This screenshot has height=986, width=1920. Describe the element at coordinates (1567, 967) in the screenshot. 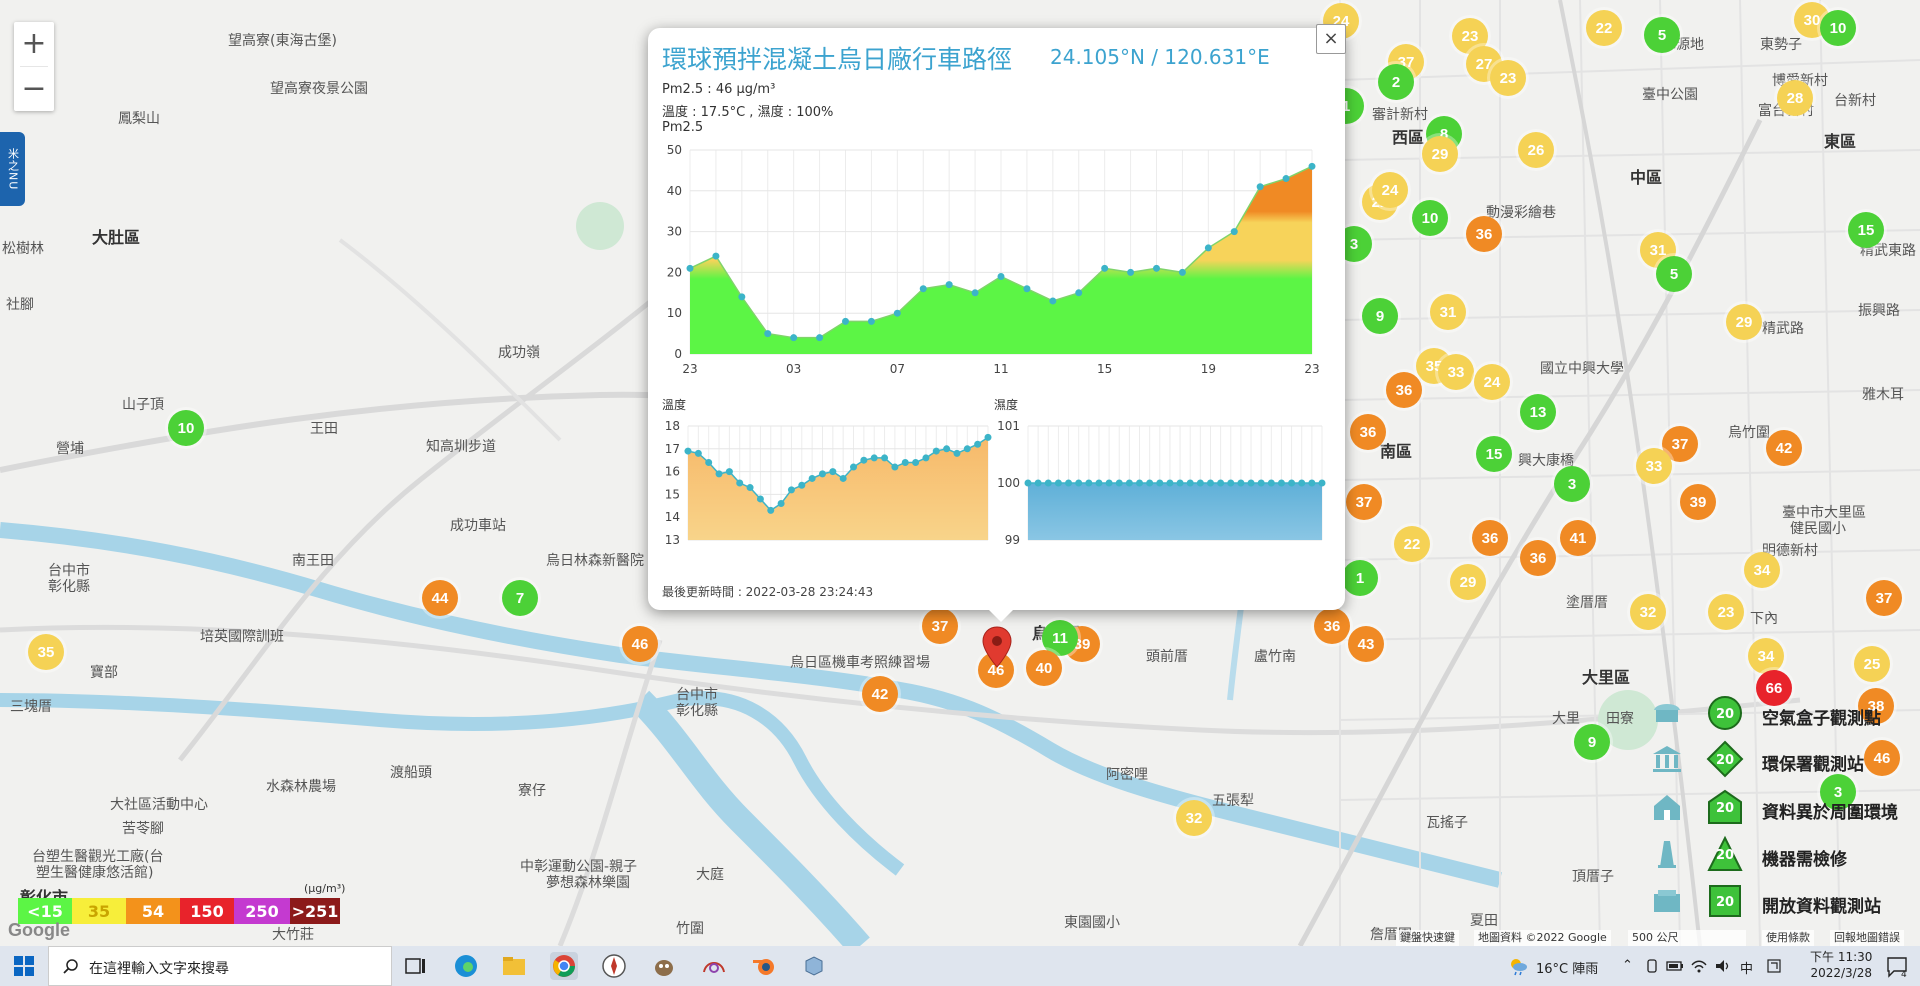

I see `weather-text: 16°C 陣雨` at that location.